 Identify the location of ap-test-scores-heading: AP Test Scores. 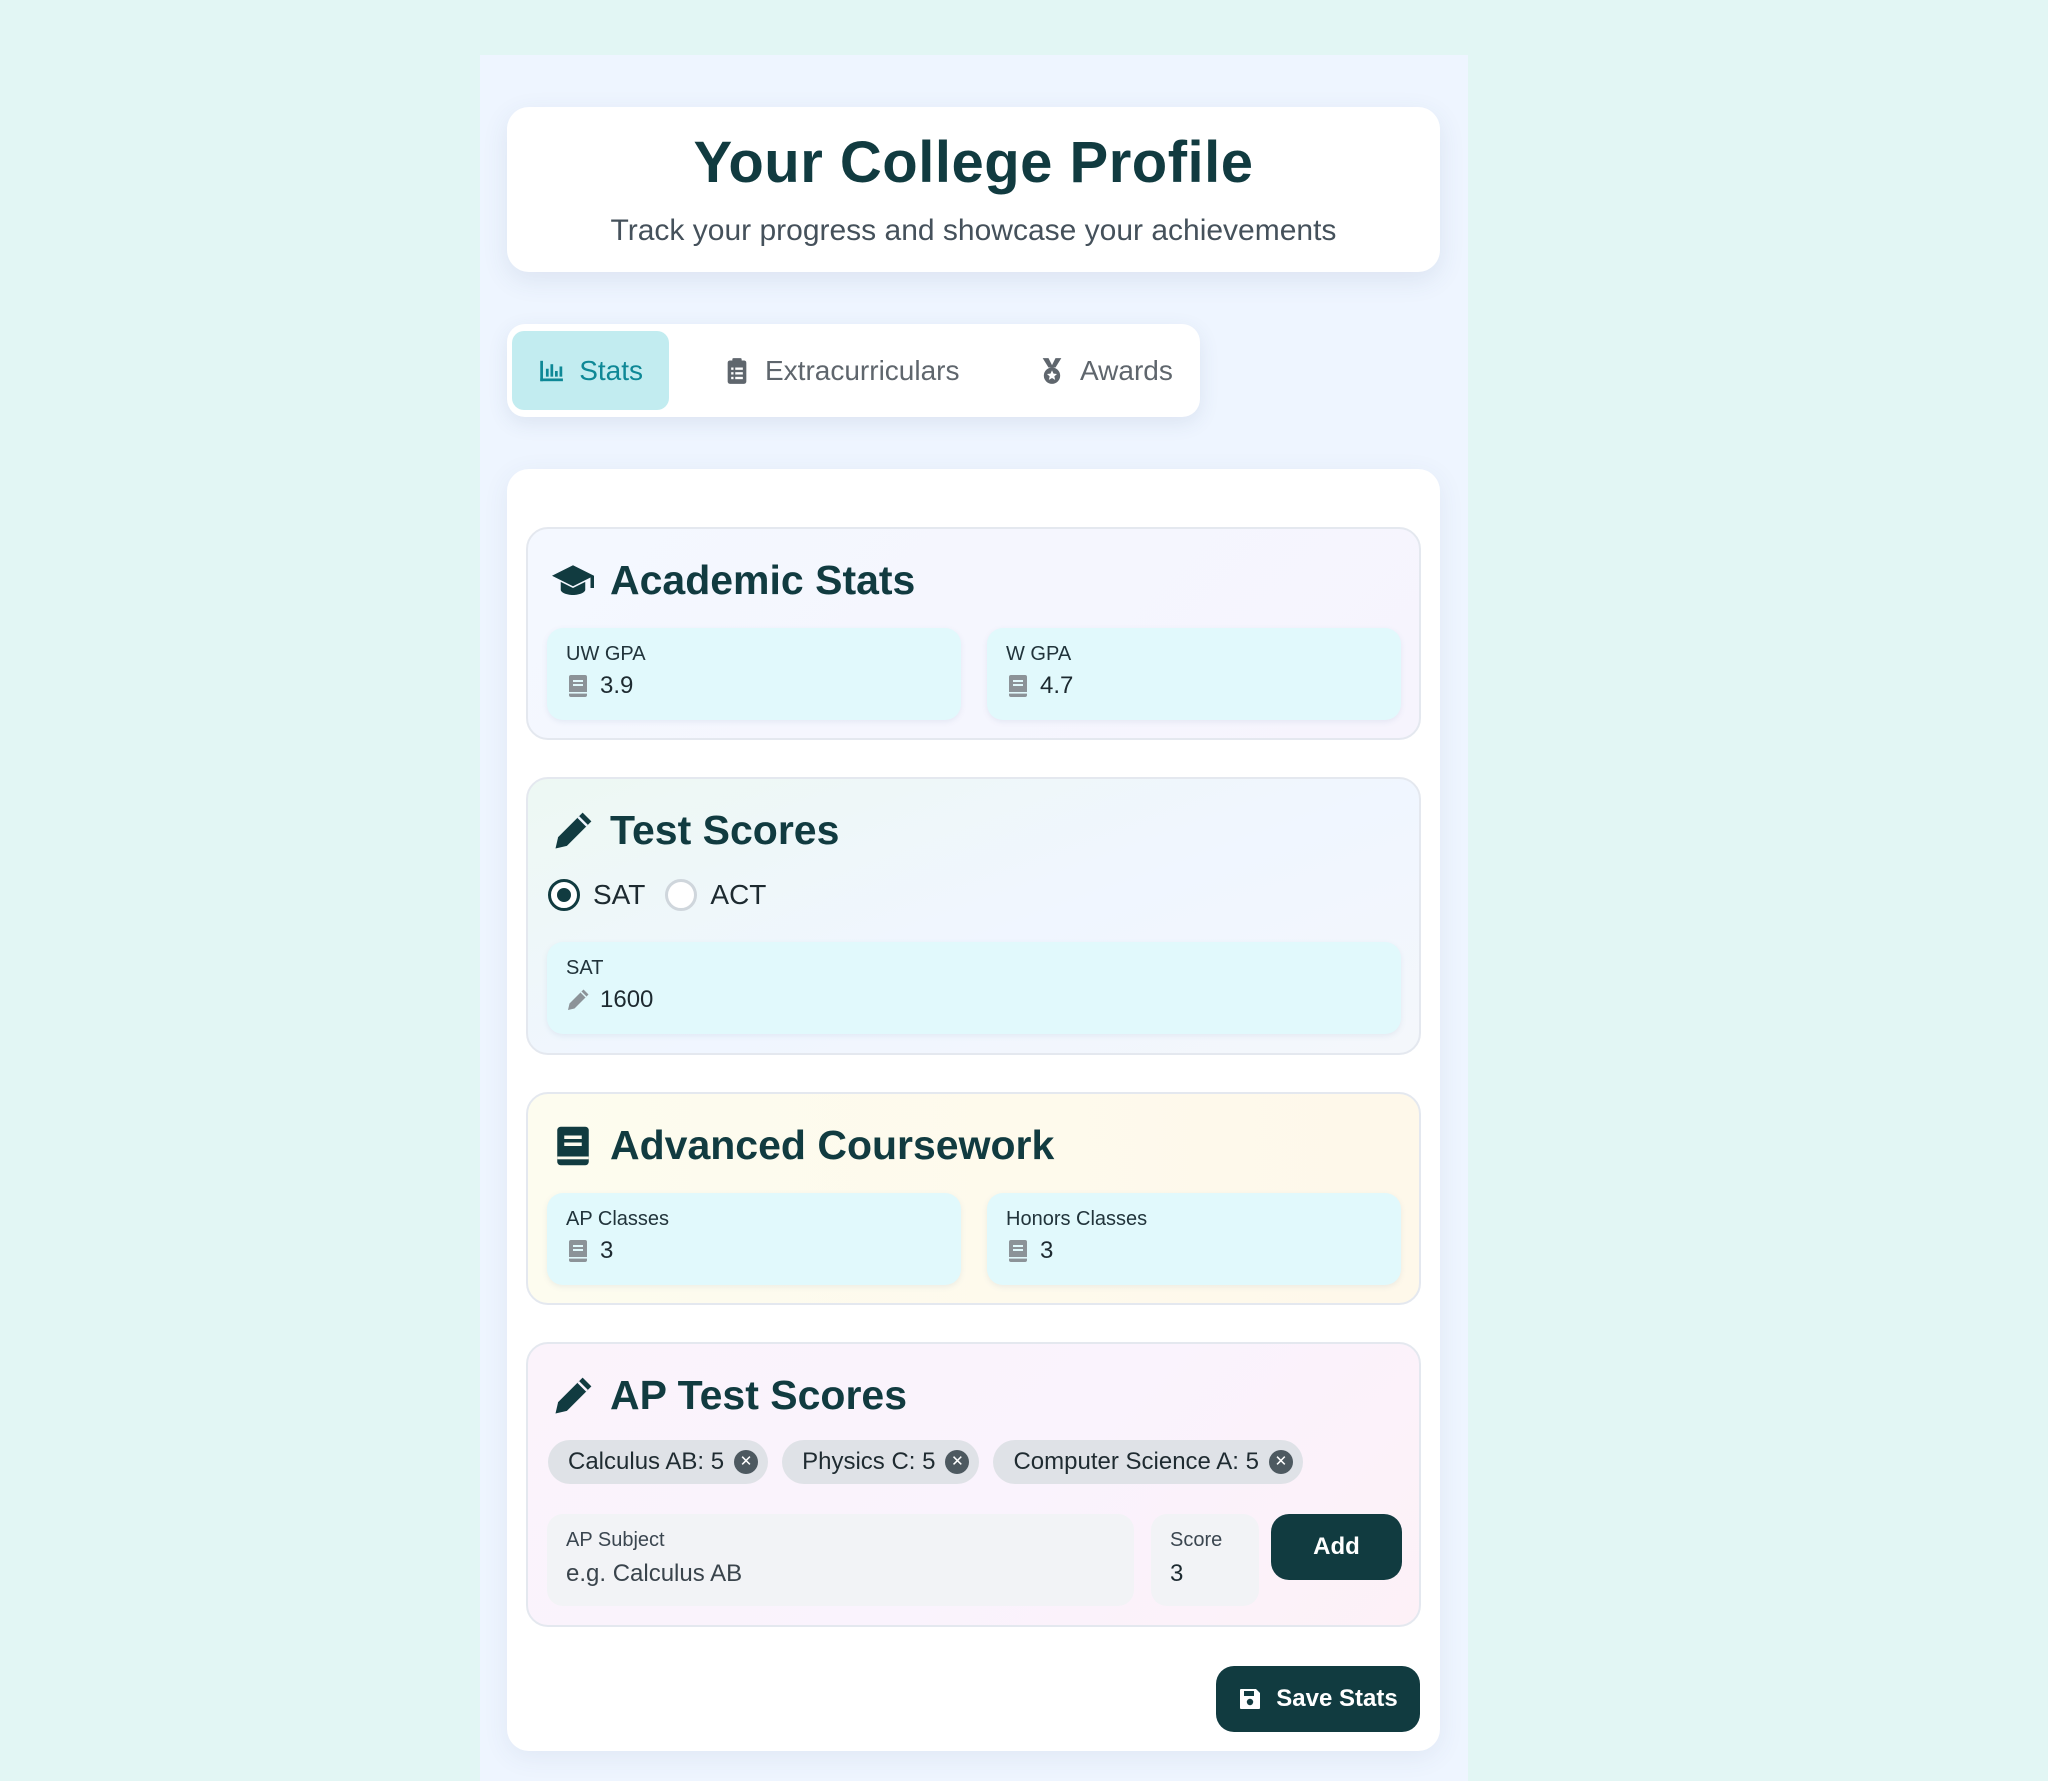
(729, 1395).